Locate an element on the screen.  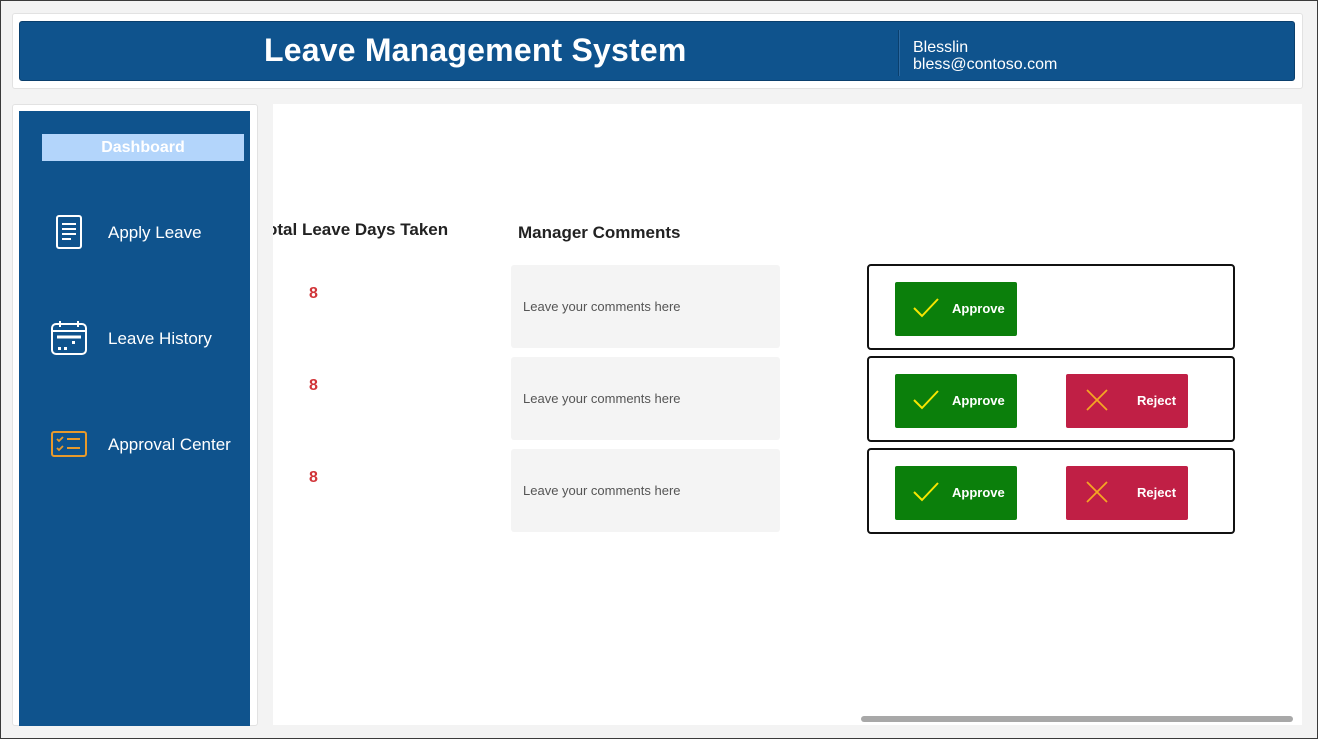
sidebar-item-label: Apply Leave is located at coordinates (155, 232).